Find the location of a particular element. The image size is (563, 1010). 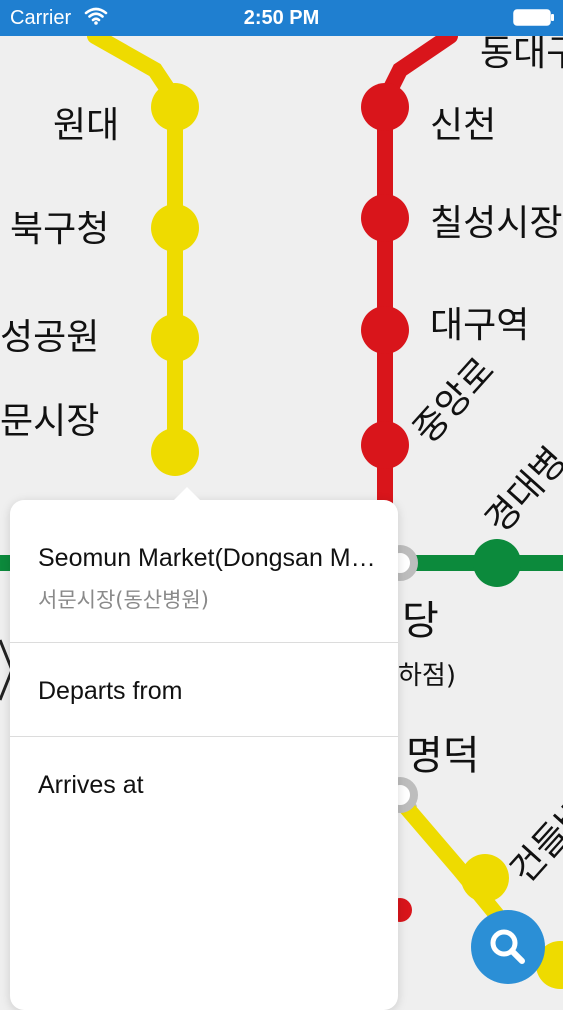

station-label-dalseong-park: 성공원 is located at coordinates (49, 338).